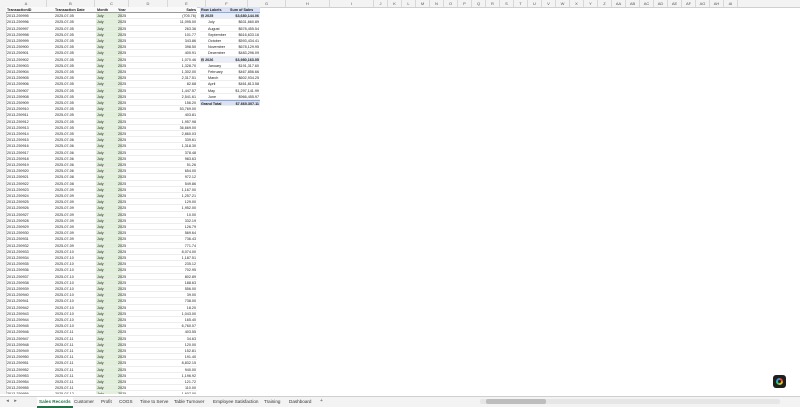  Describe the element at coordinates (177, 392) in the screenshot. I see `table-cell: 1,607.00` at that location.